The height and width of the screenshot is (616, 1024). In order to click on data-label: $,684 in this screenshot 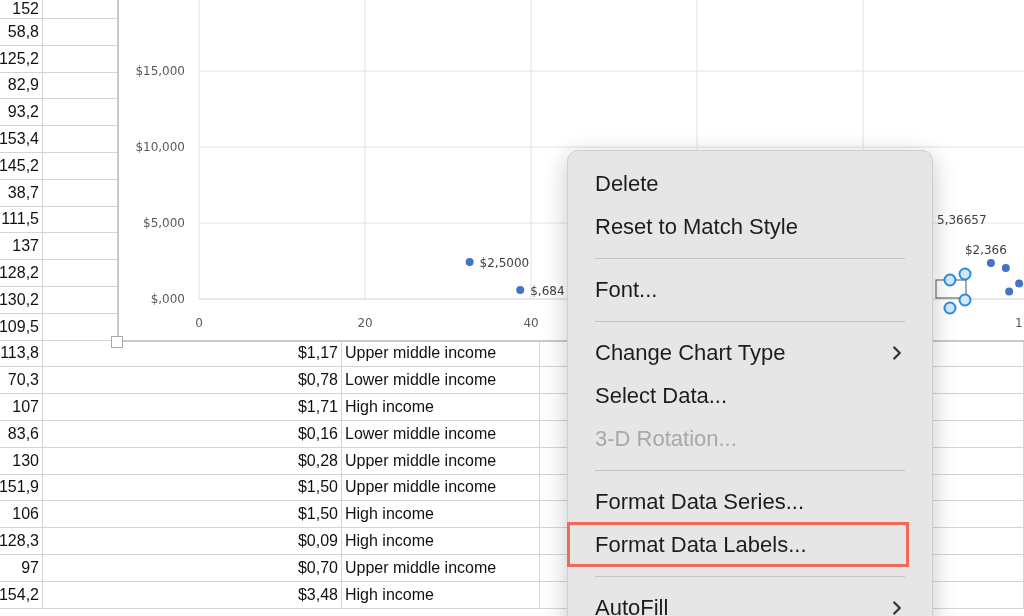, I will do `click(547, 291)`.